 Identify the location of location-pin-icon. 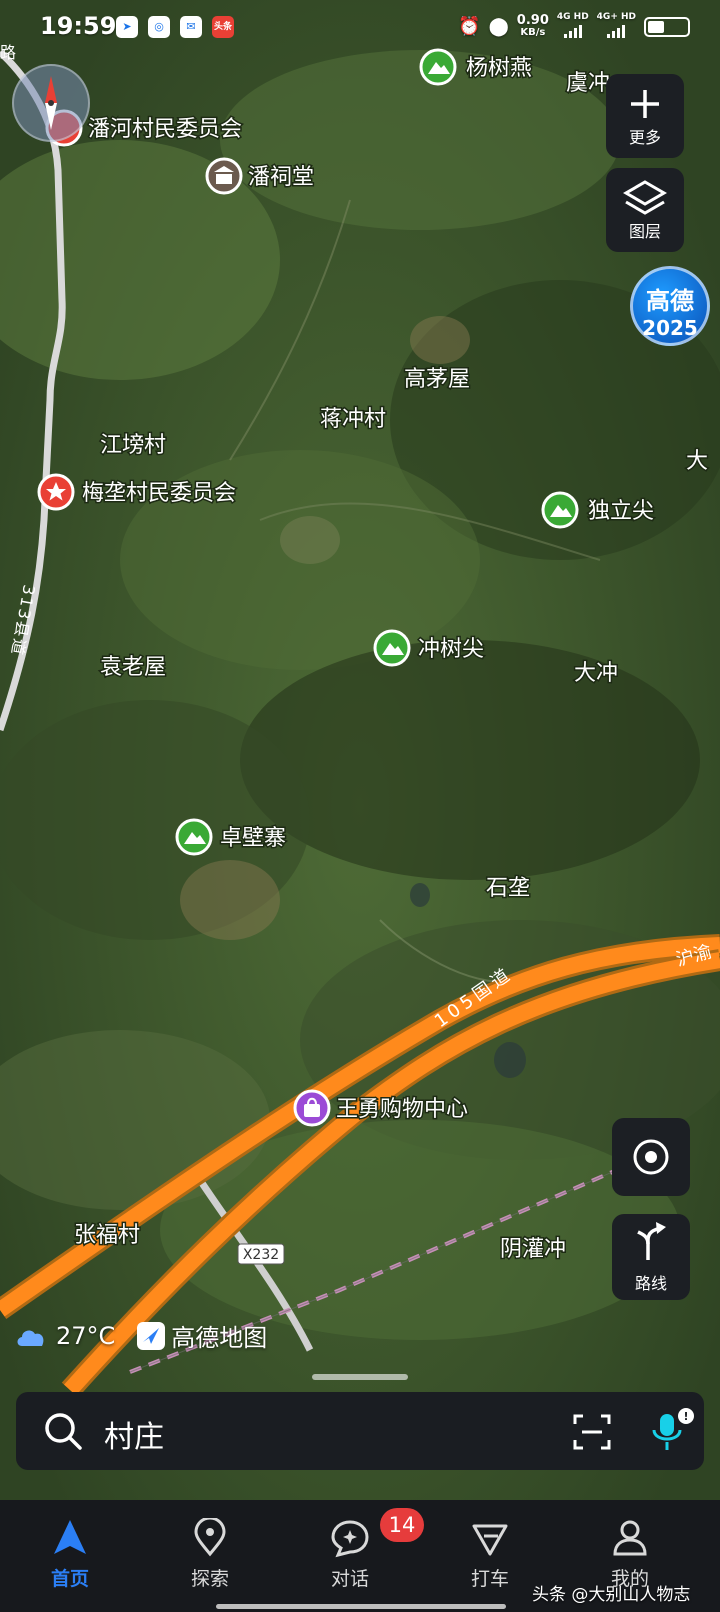
(210, 1537).